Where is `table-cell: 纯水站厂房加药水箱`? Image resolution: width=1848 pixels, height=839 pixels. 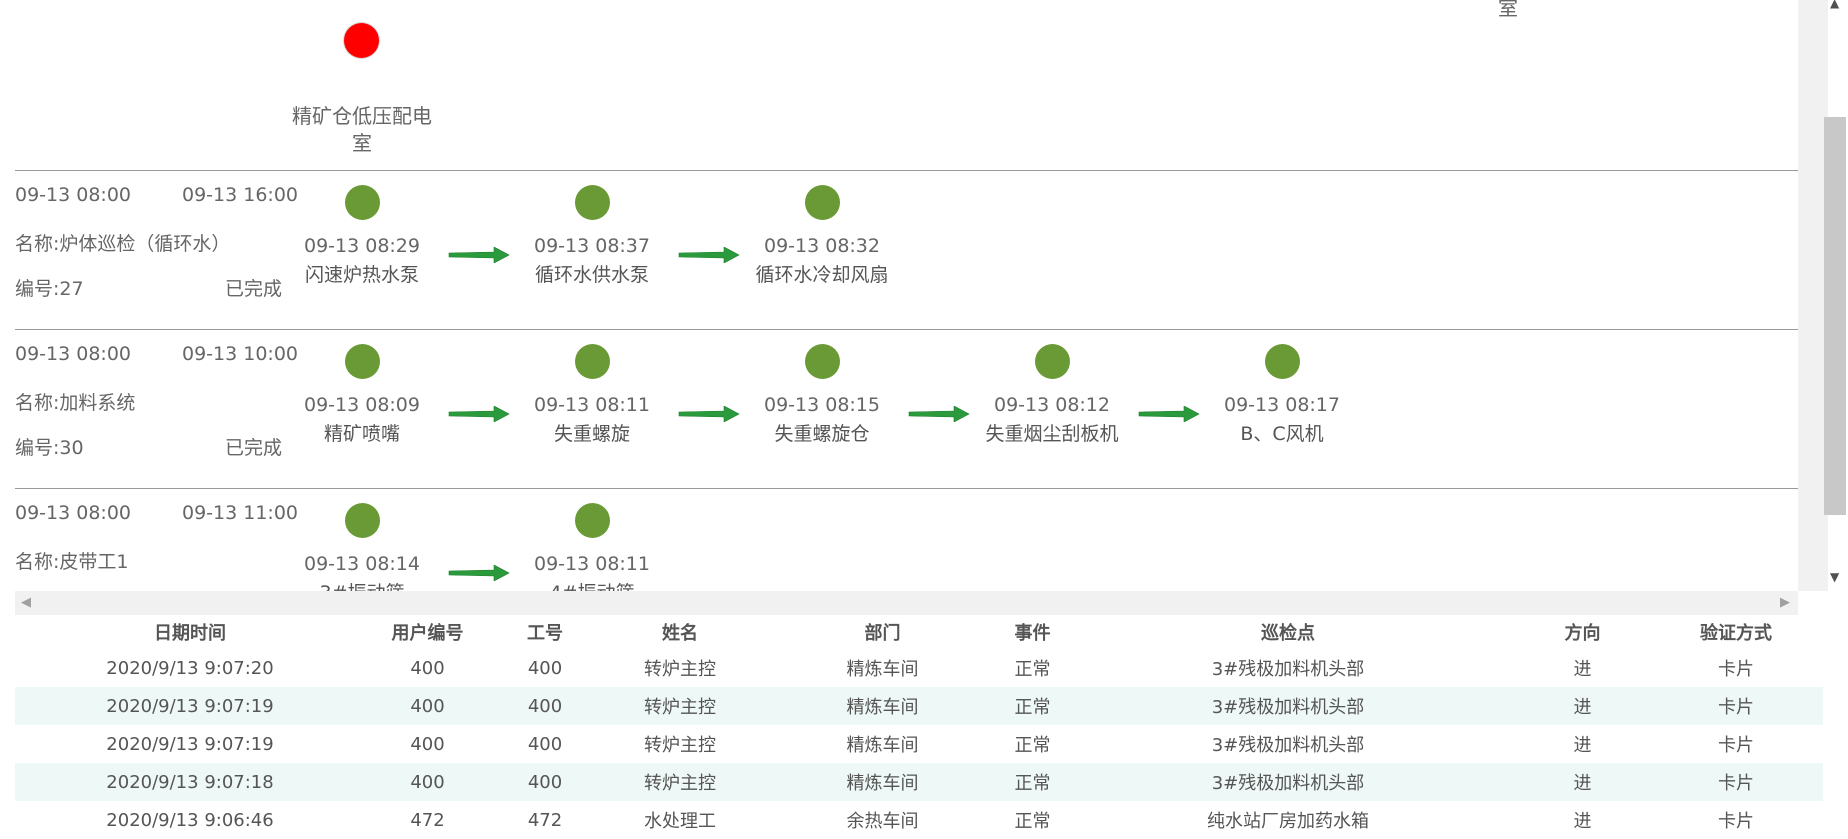 table-cell: 纯水站厂房加药水箱 is located at coordinates (1288, 821).